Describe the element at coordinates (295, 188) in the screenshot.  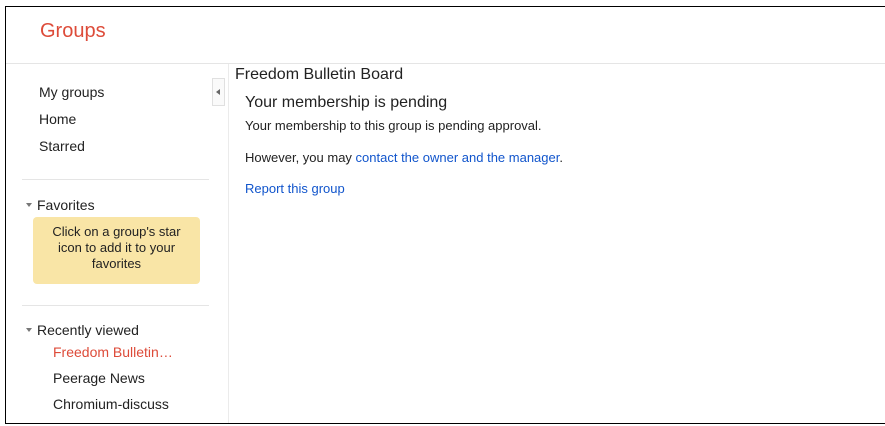
I see `report-group-link: Report this group` at that location.